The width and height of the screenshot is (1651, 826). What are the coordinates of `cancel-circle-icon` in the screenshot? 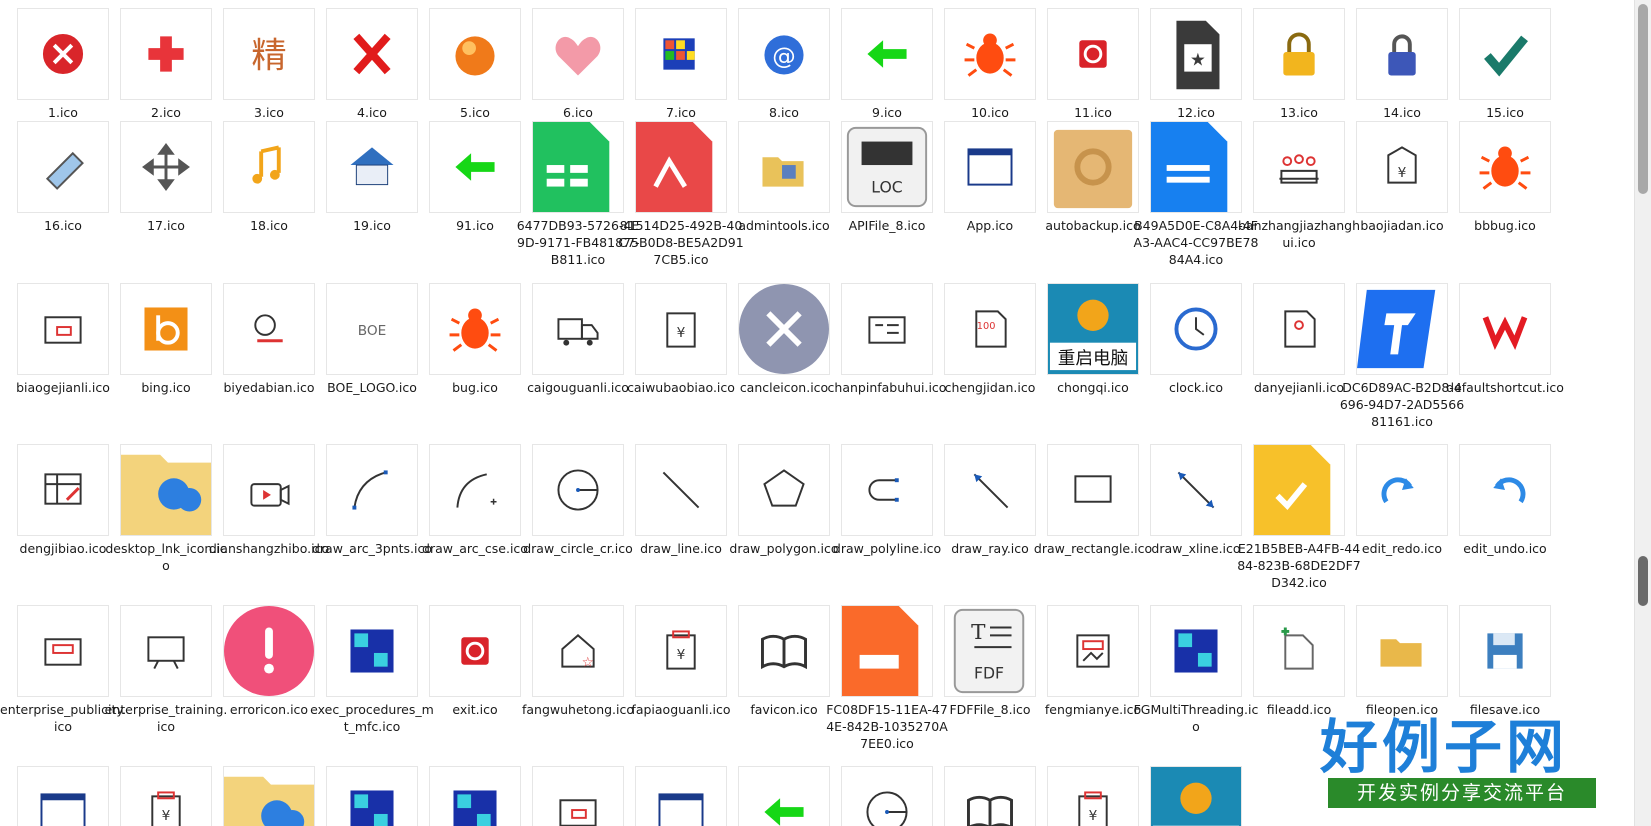 It's located at (784, 329).